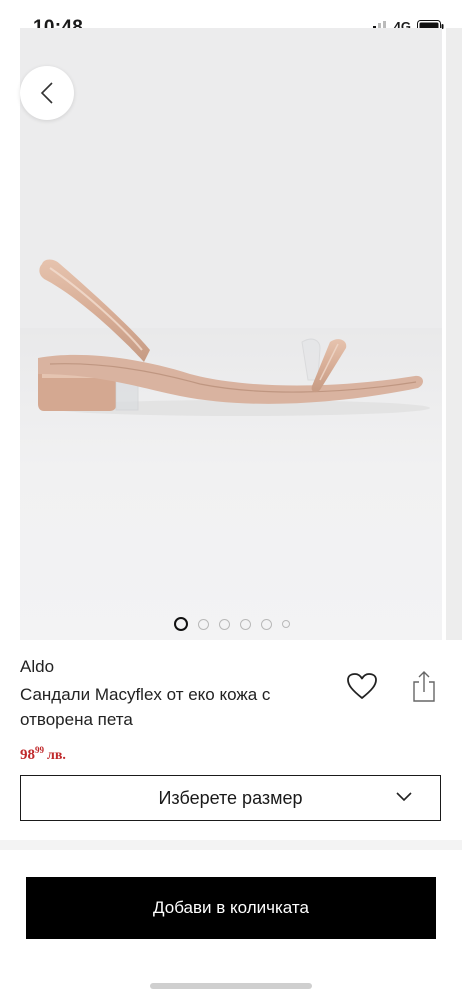 This screenshot has width=462, height=1000. I want to click on section-divider, so click(231, 845).